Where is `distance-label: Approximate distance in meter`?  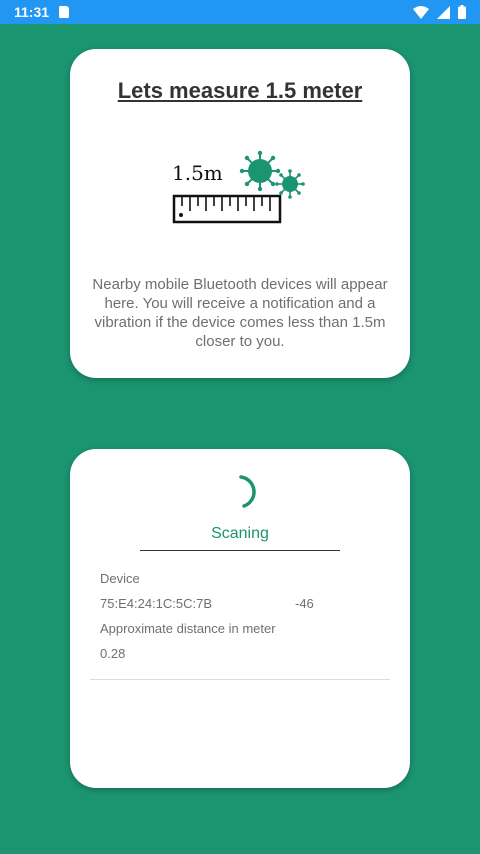 distance-label: Approximate distance in meter is located at coordinates (188, 628).